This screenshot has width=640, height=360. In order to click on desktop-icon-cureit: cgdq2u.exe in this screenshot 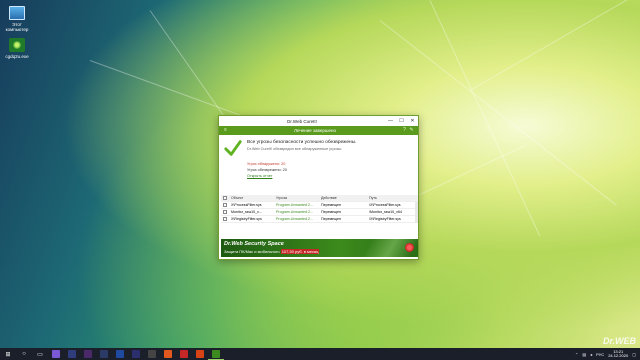, I will do `click(17, 48)`.